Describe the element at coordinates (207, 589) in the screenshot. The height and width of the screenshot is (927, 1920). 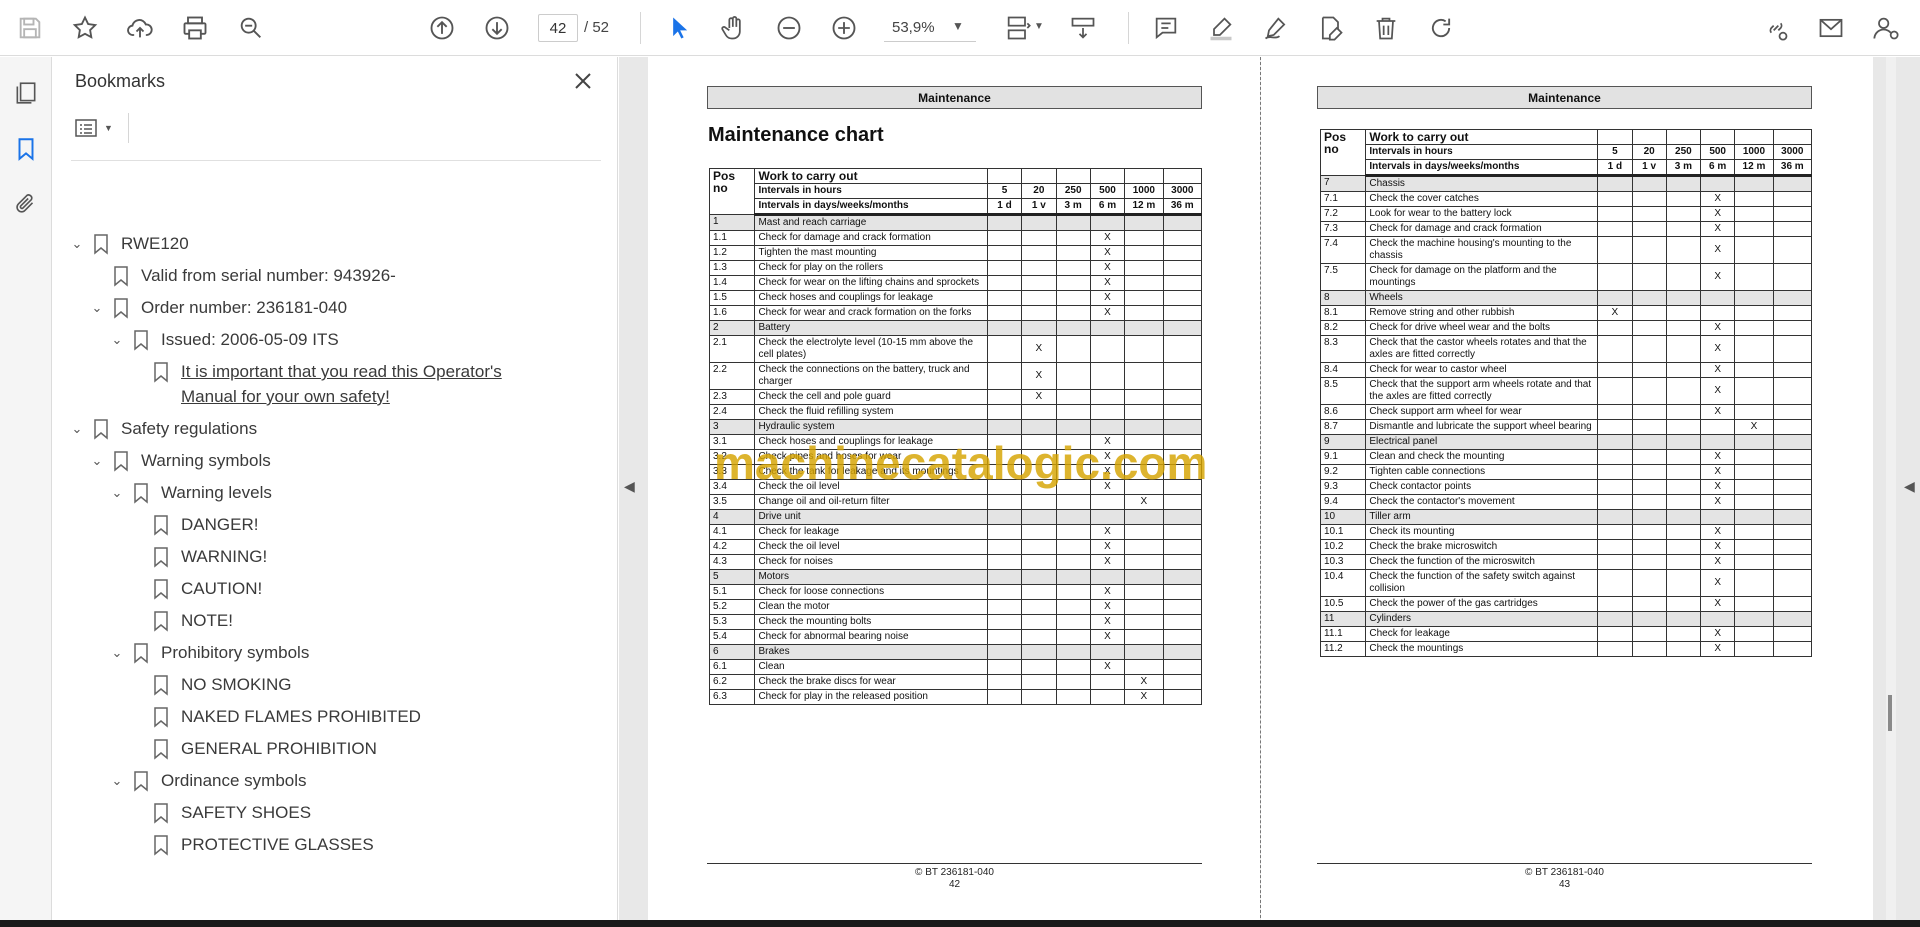
I see `bookmark-item: CAUTION!` at that location.